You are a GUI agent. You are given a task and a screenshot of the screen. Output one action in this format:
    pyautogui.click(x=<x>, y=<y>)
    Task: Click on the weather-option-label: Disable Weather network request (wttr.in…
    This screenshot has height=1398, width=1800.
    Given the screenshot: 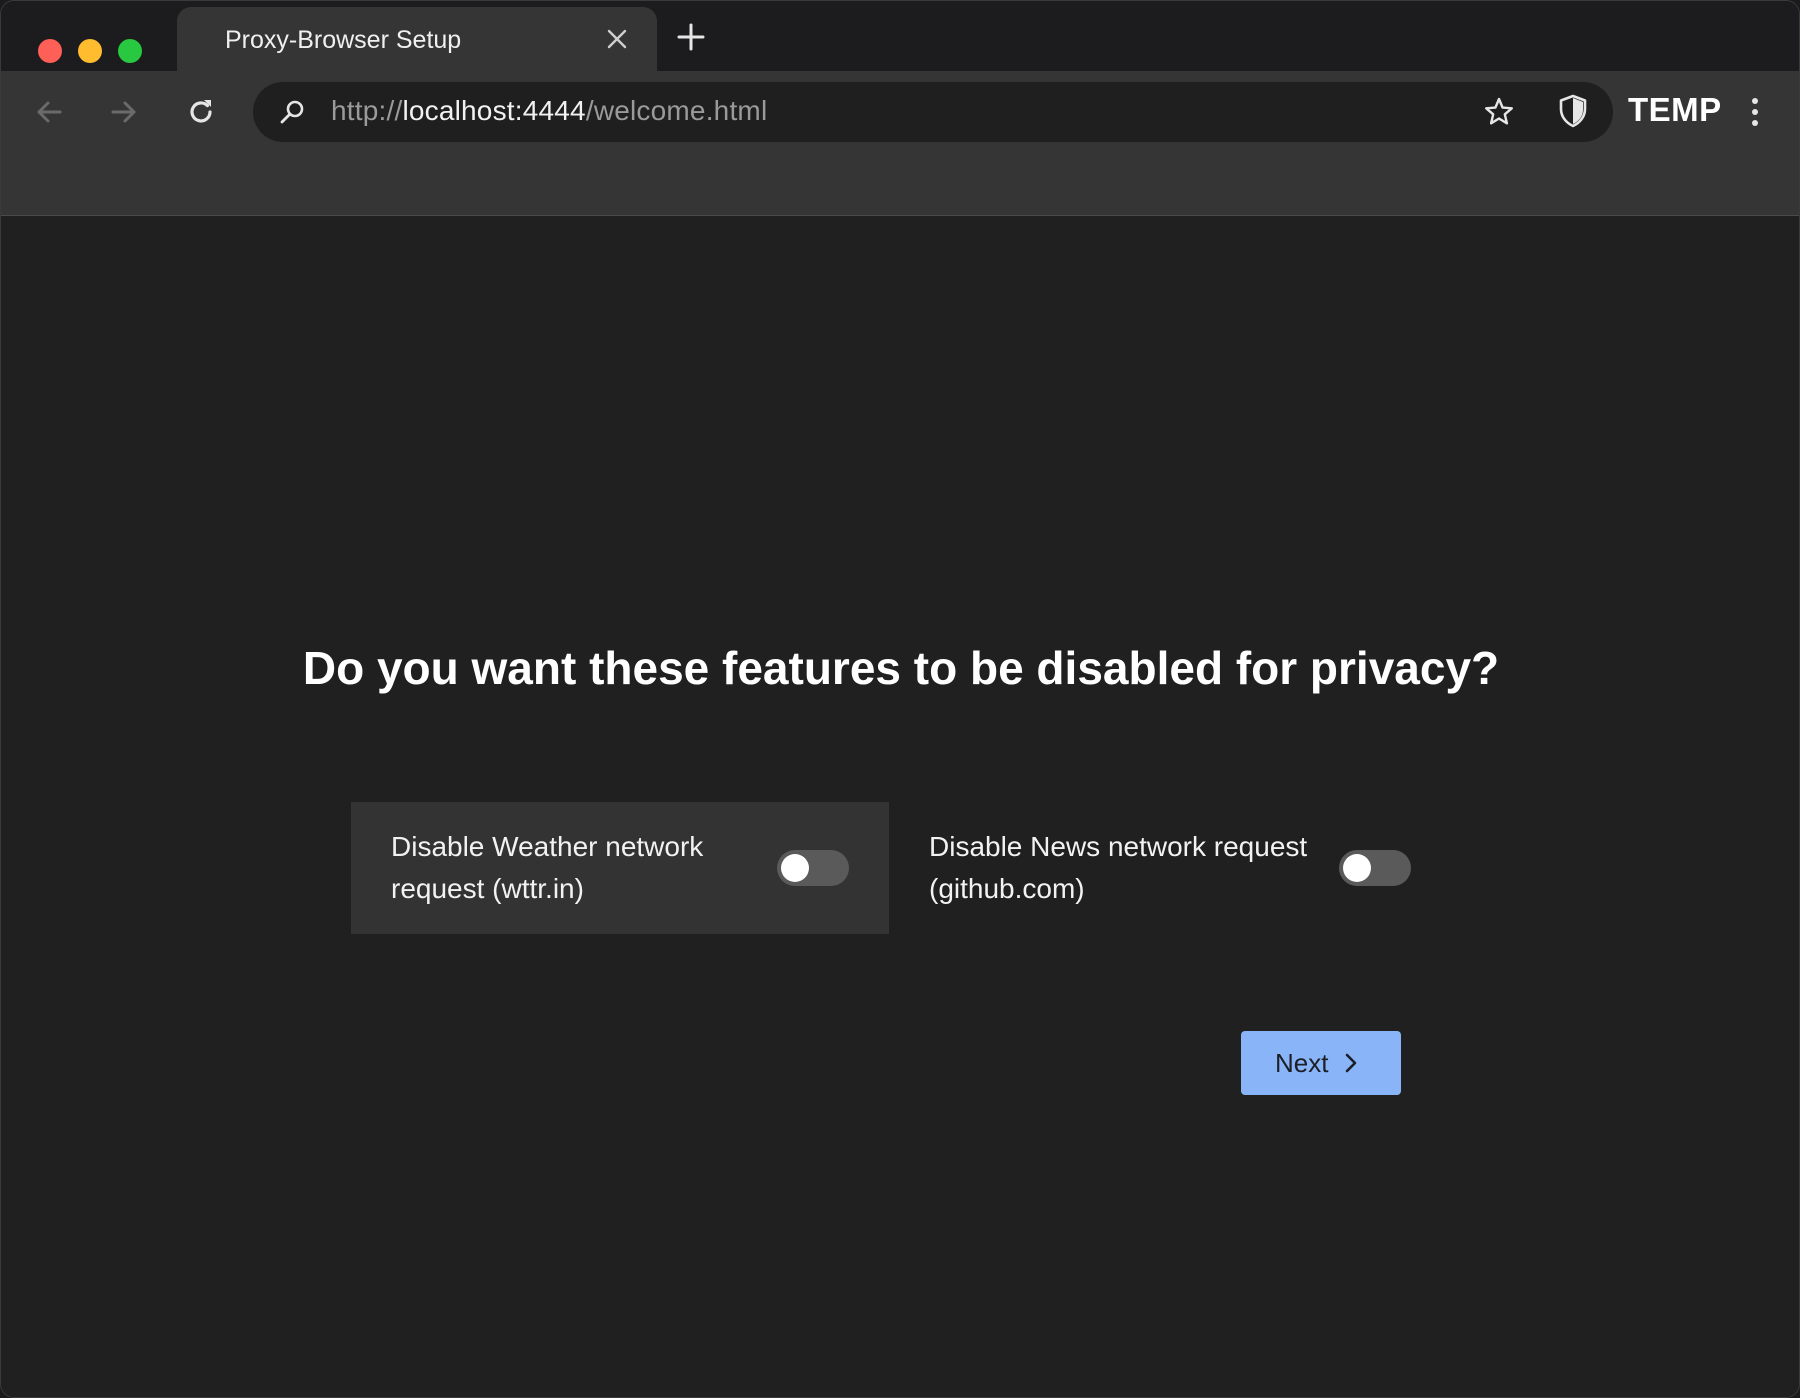 What is the action you would take?
    pyautogui.click(x=547, y=867)
    